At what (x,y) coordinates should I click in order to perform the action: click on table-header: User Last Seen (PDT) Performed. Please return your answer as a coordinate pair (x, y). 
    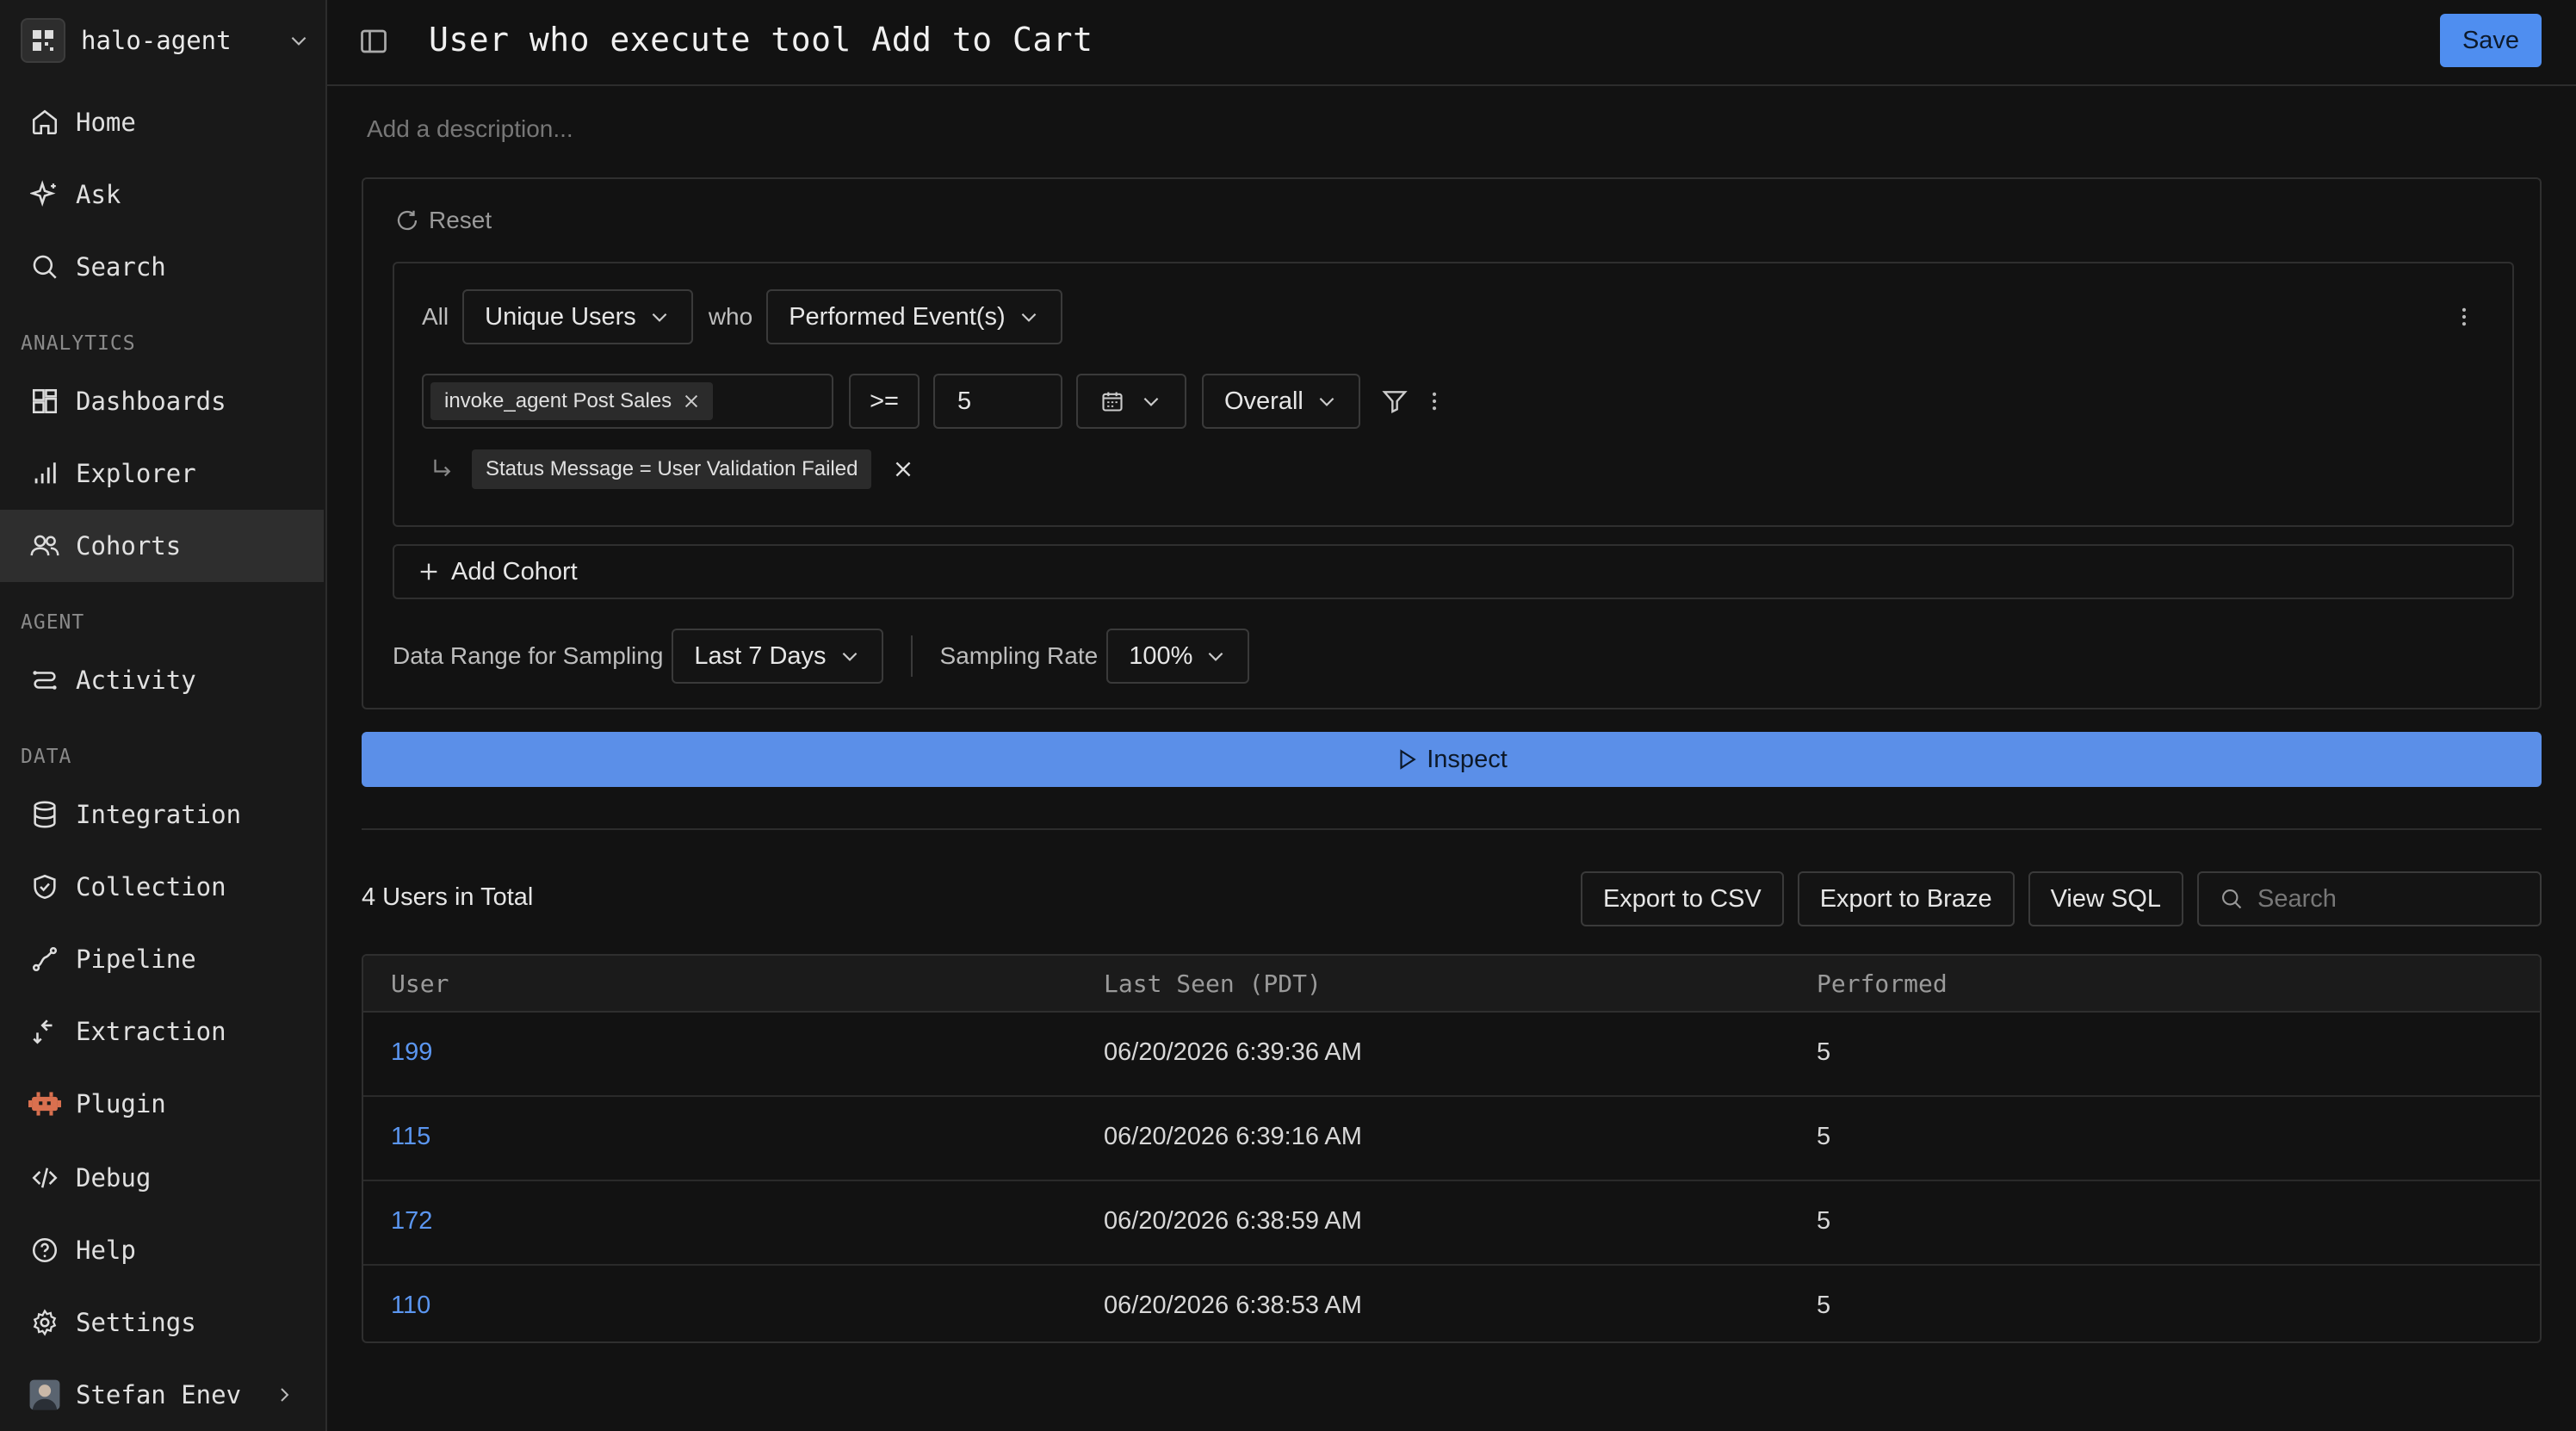
    Looking at the image, I should click on (1451, 984).